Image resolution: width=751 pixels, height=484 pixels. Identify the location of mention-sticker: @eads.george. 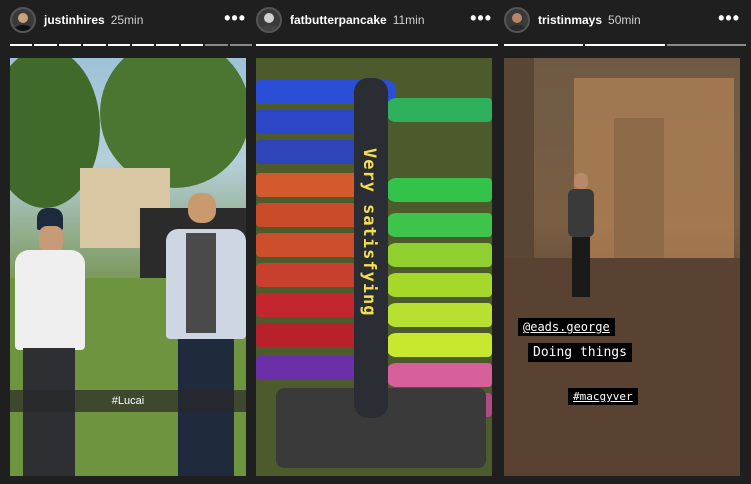
(566, 327).